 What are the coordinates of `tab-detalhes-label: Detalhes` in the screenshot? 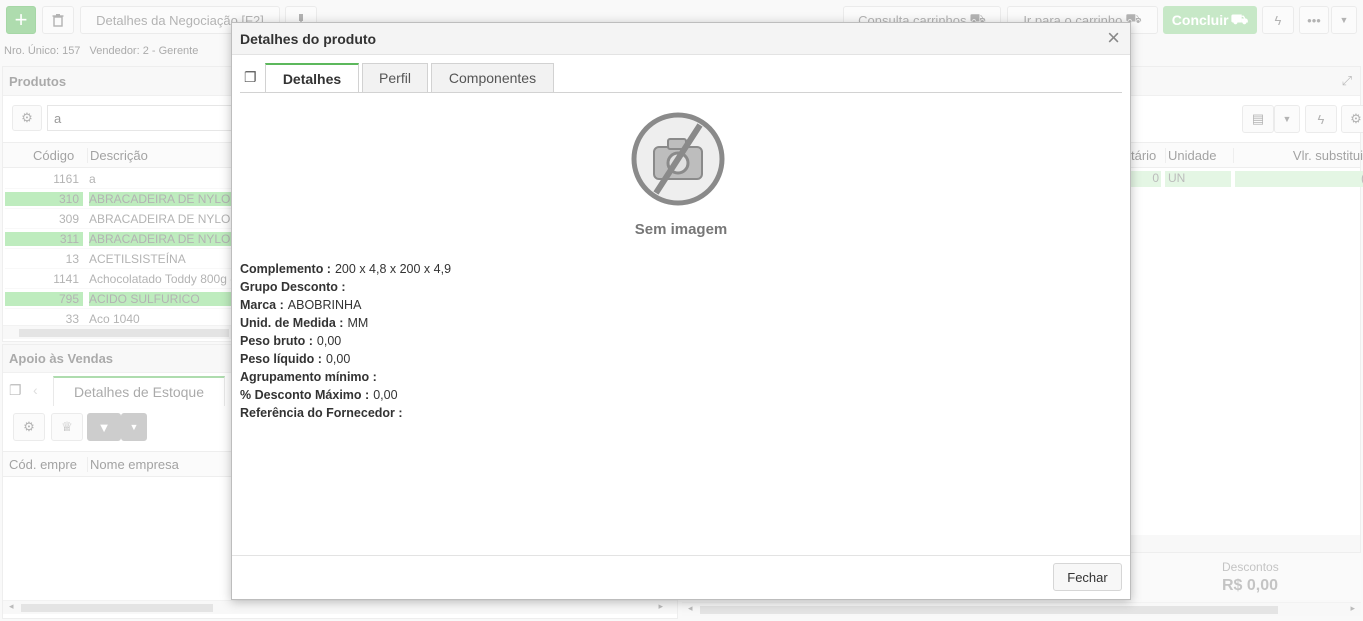 It's located at (312, 79).